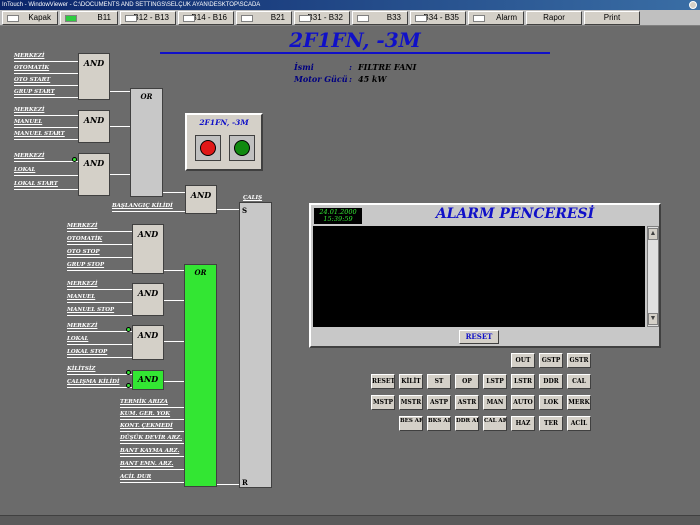 The height and width of the screenshot is (525, 700). I want to click on key-cal-arz-button: CAL ARZ, so click(495, 423).